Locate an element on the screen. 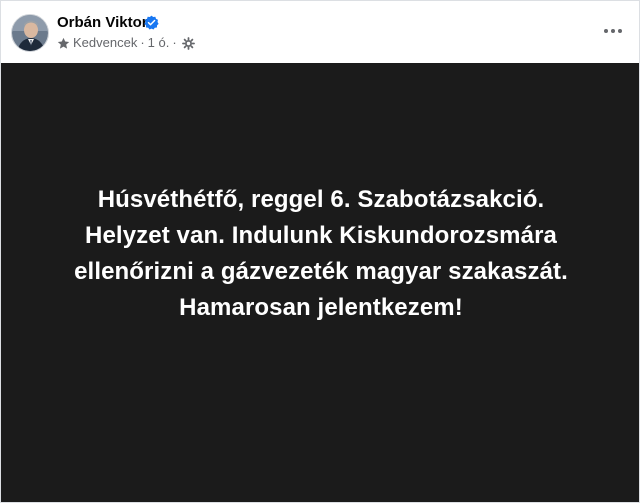  more-options-button is located at coordinates (613, 31).